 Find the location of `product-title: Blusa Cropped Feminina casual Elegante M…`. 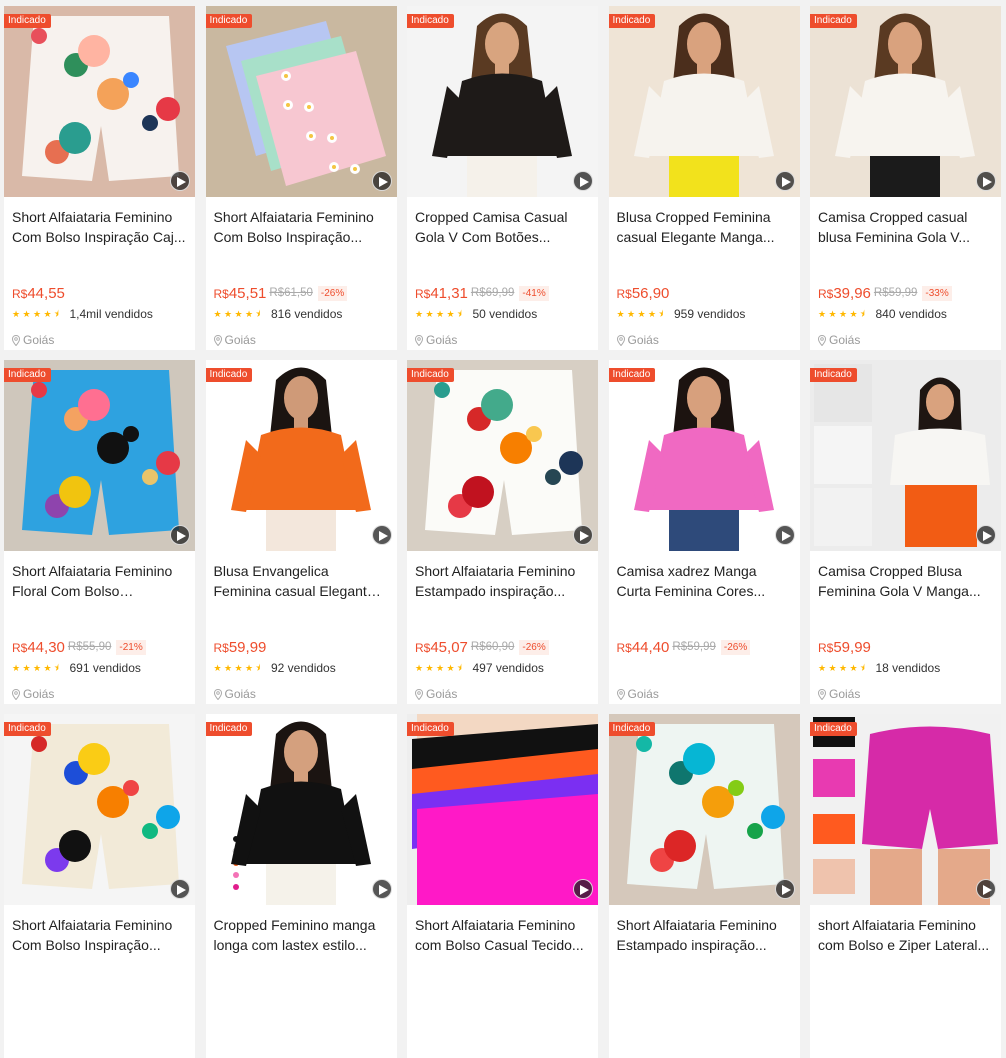

product-title: Blusa Cropped Feminina casual Elegante M… is located at coordinates (704, 227).